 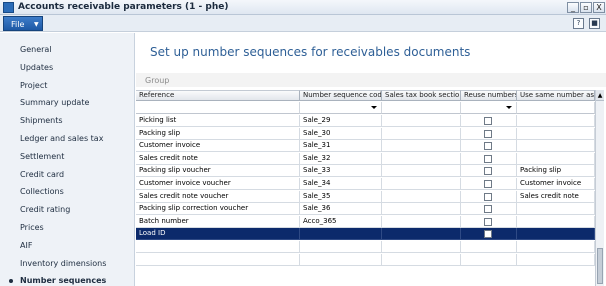 What do you see at coordinates (341, 158) in the screenshot?
I see `cell-code: Sale_32` at bounding box center [341, 158].